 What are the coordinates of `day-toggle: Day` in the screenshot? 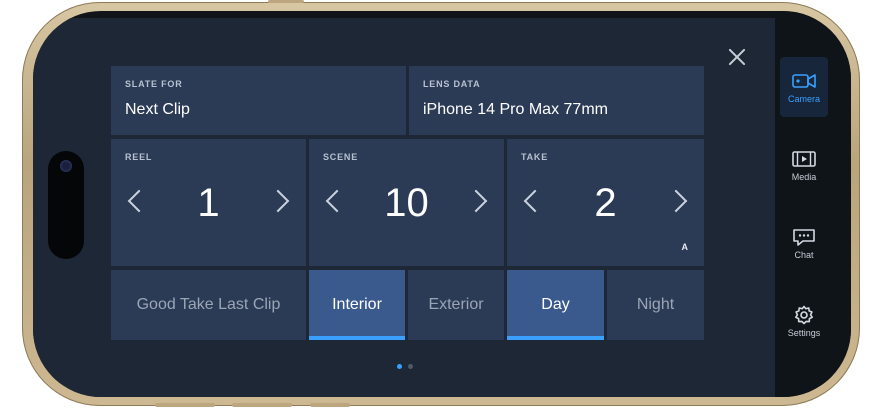 It's located at (555, 305).